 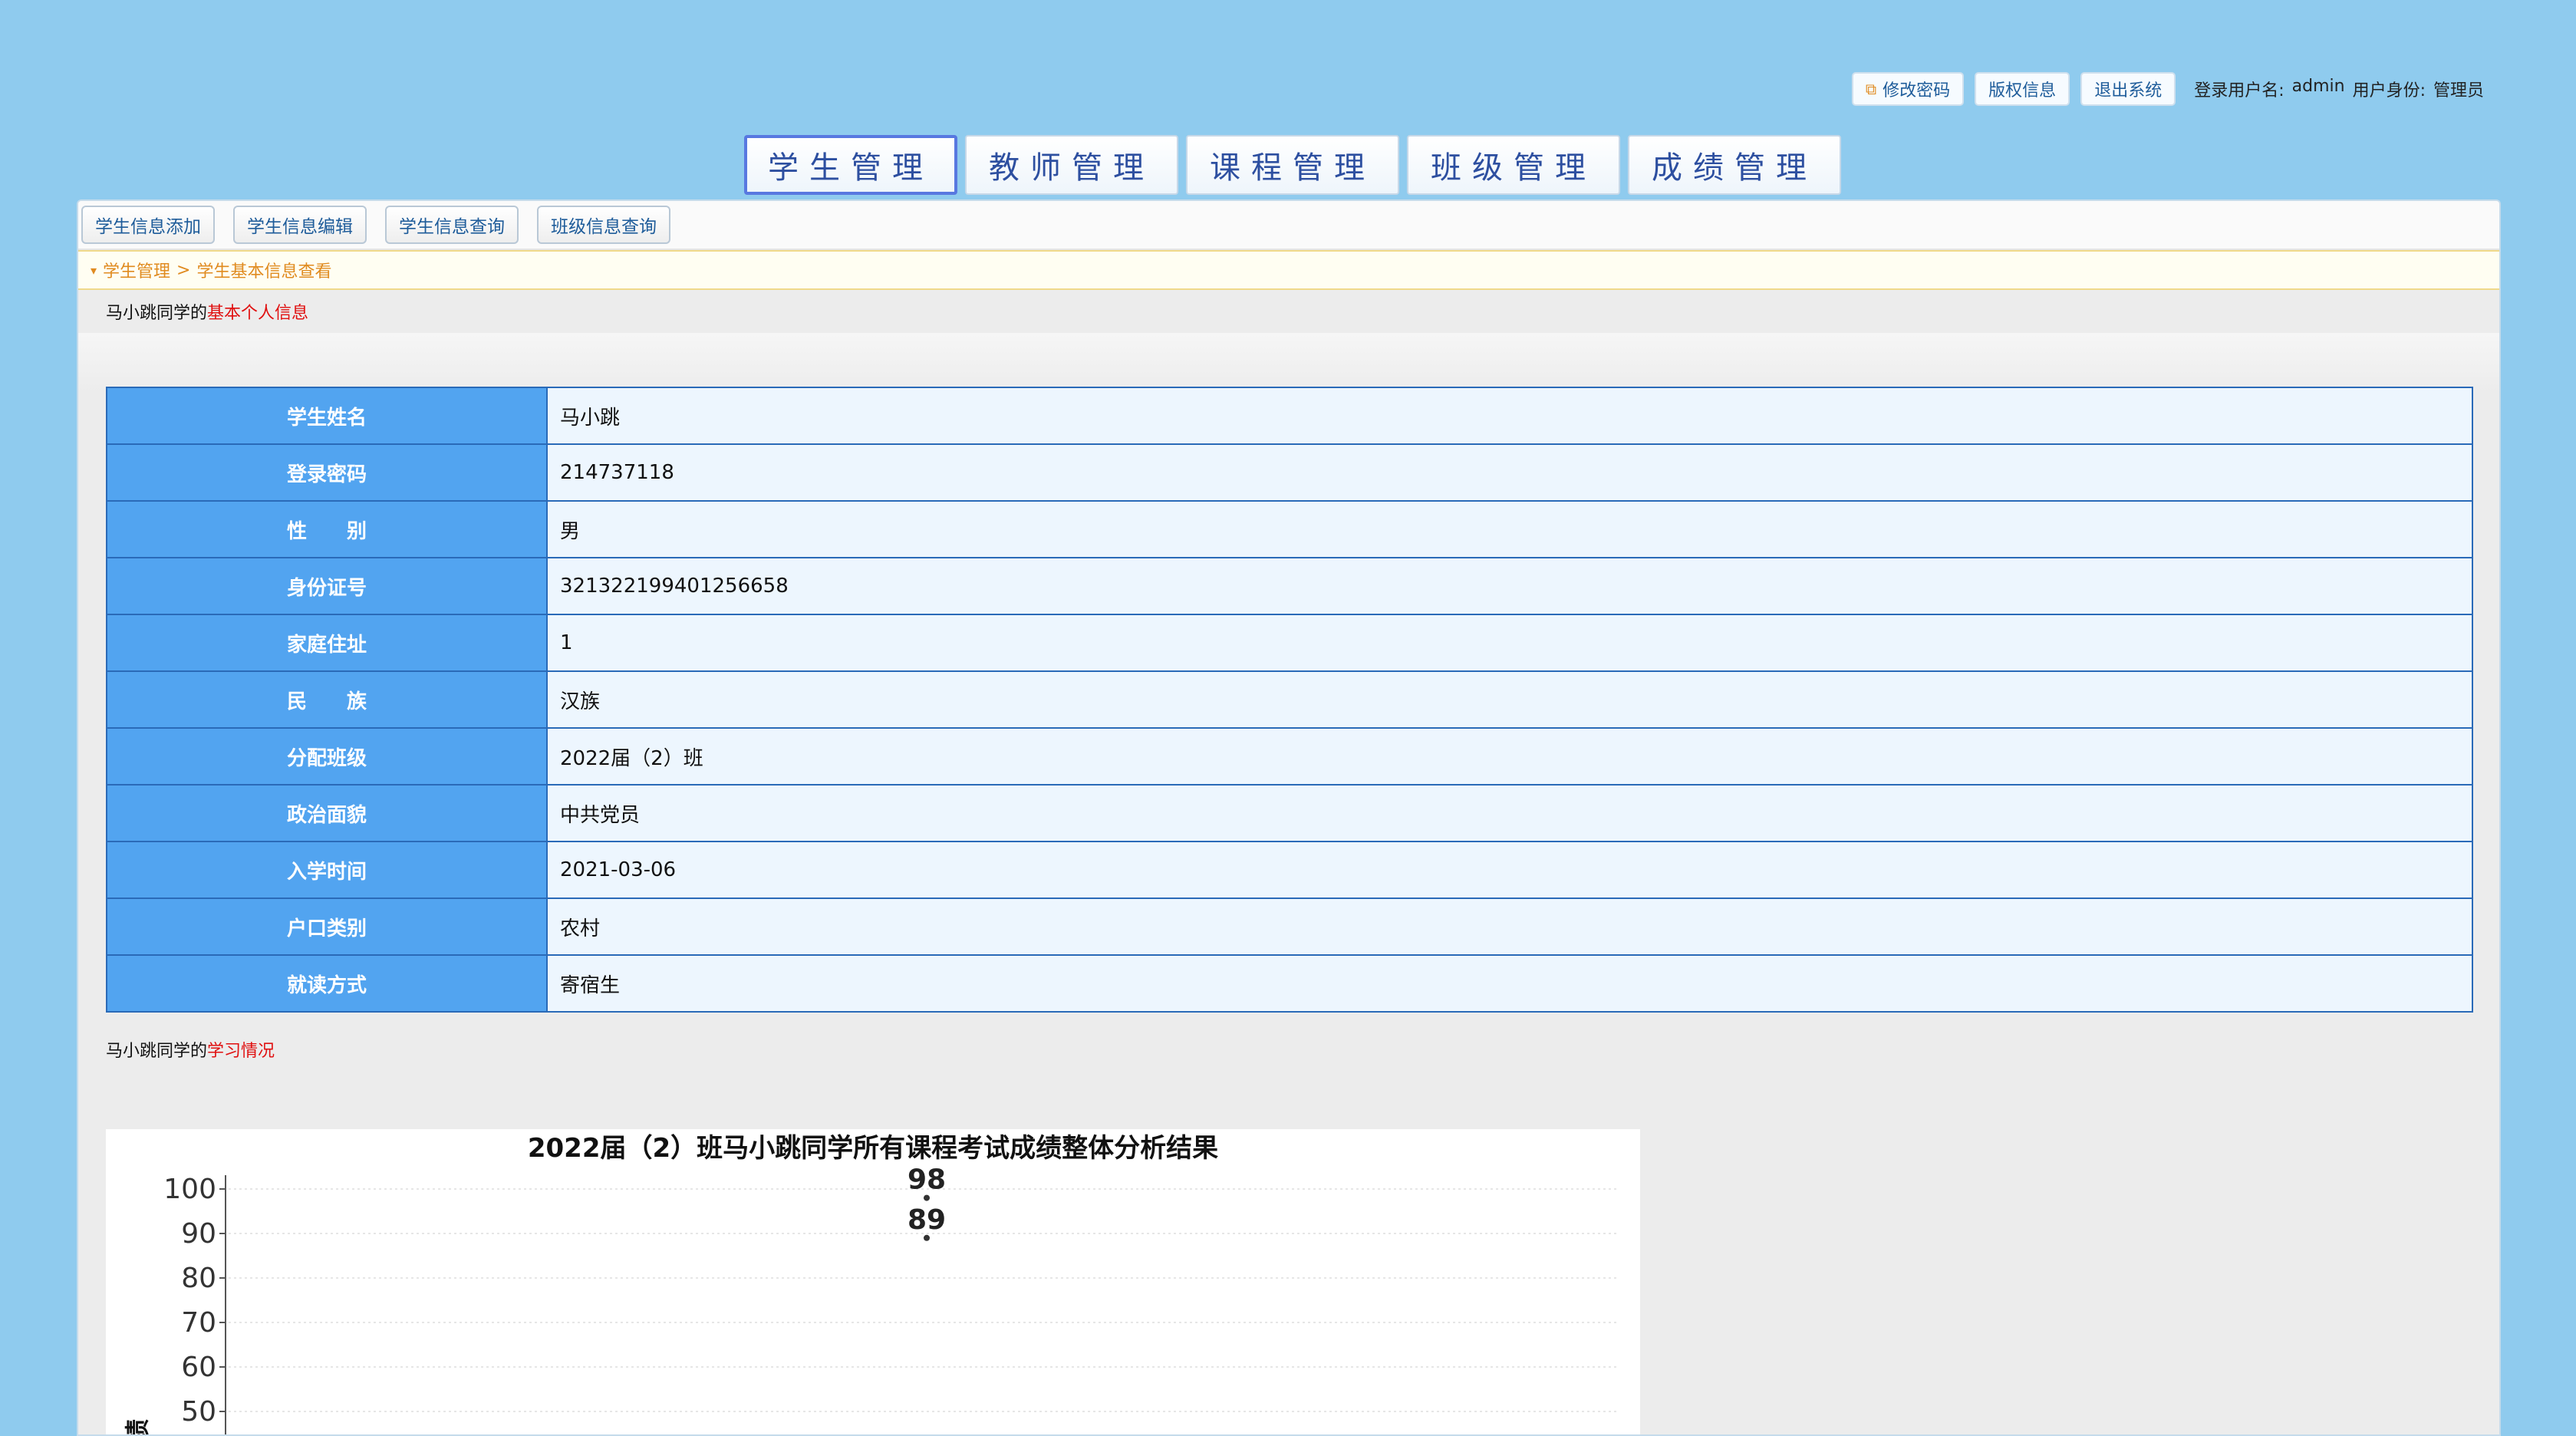 I want to click on copyright-label: 版权信息, so click(x=2022, y=91).